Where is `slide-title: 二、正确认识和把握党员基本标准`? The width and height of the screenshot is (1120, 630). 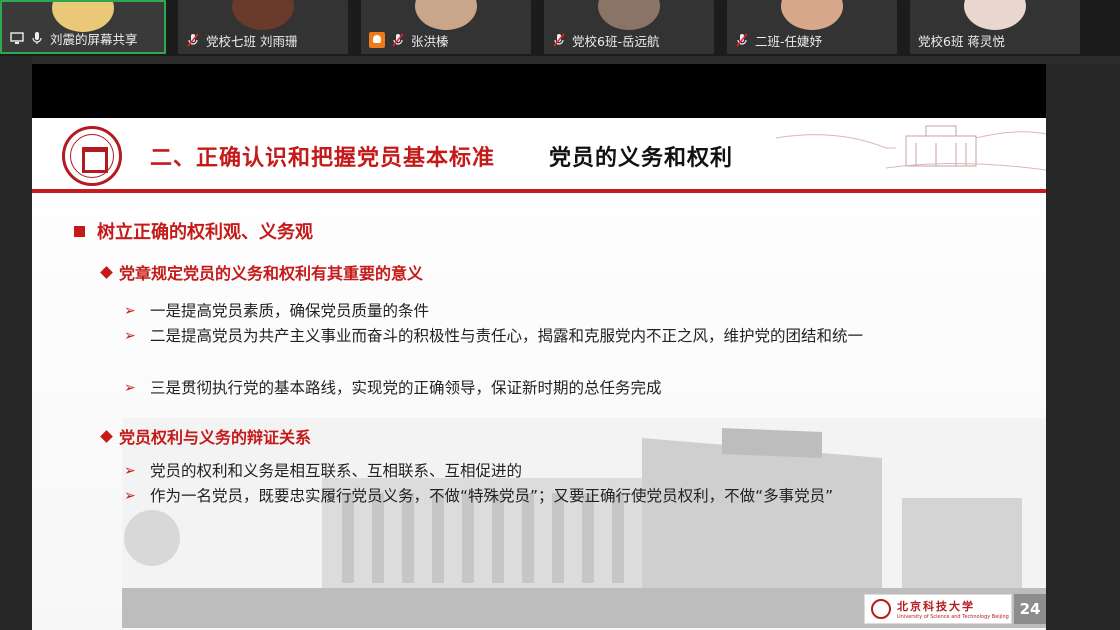 slide-title: 二、正确认识和把握党员基本标准 is located at coordinates (323, 158).